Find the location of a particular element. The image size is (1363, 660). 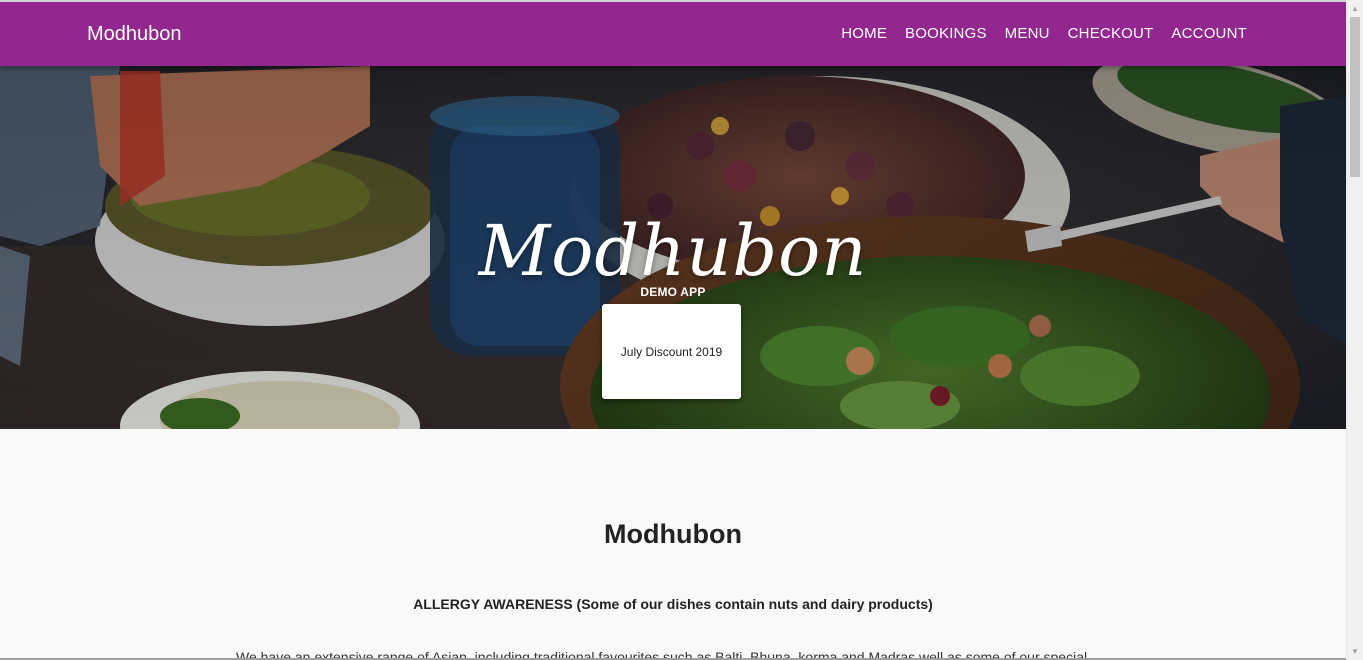

hero-title: Modhubon is located at coordinates (673, 251).